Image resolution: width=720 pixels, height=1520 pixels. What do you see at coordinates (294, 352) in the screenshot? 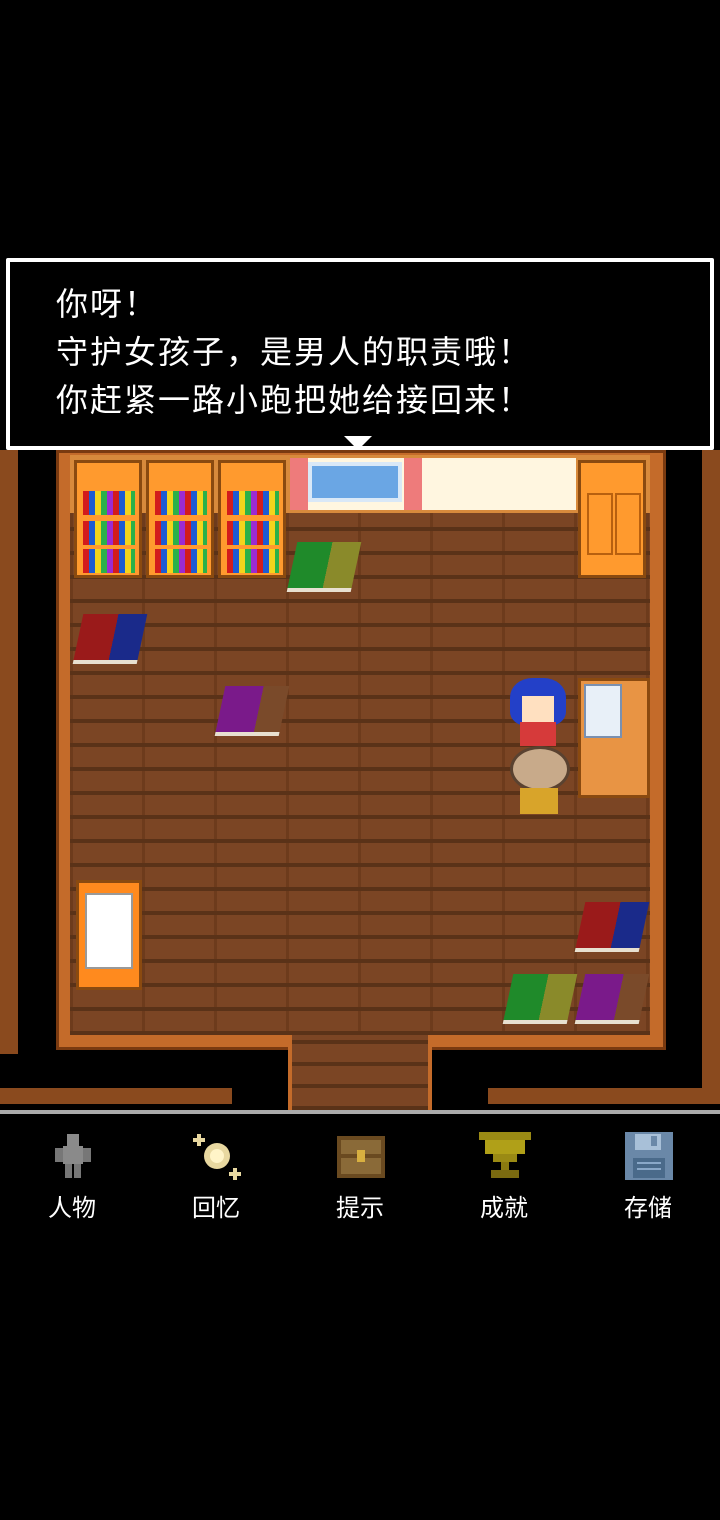
I see `dialog-line-2: 守护女孩子，是男人的职责哦！` at bounding box center [294, 352].